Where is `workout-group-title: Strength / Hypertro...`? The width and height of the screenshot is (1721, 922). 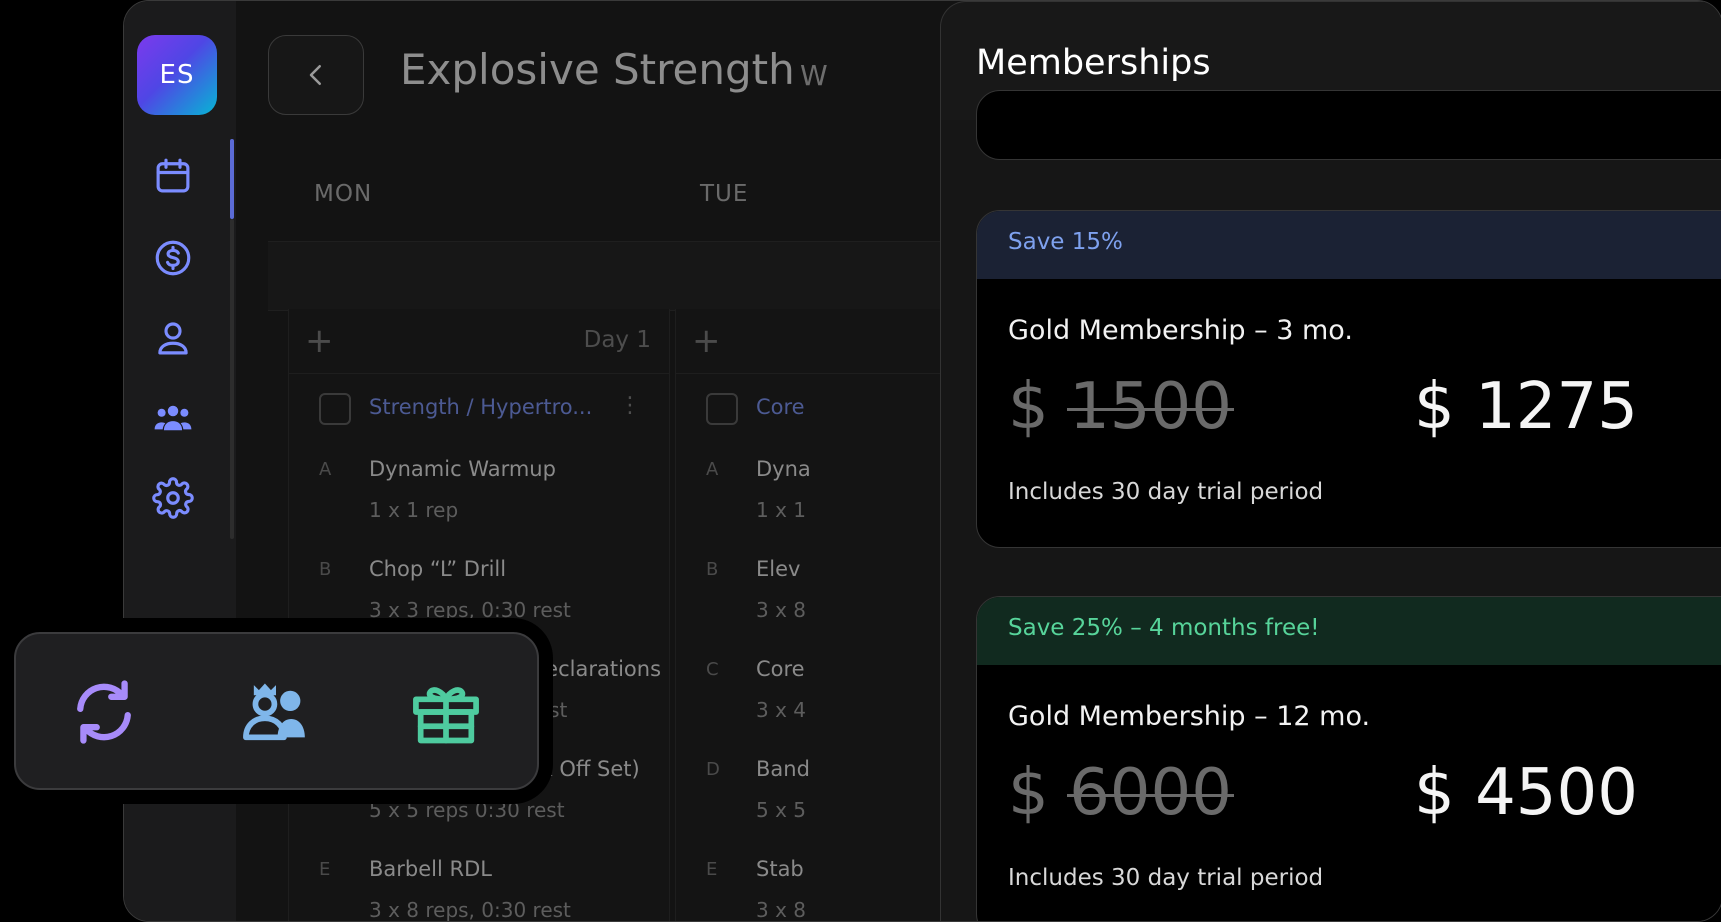
workout-group-title: Strength / Hypertro... is located at coordinates (480, 407).